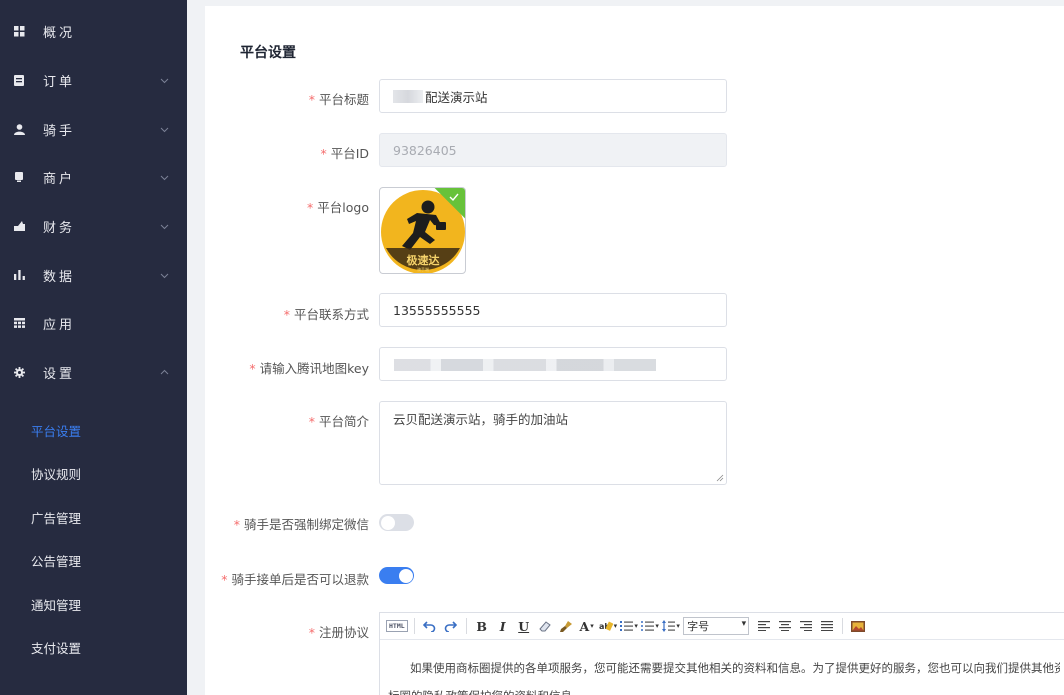 The width and height of the screenshot is (1064, 695). I want to click on align-center-icon, so click(785, 626).